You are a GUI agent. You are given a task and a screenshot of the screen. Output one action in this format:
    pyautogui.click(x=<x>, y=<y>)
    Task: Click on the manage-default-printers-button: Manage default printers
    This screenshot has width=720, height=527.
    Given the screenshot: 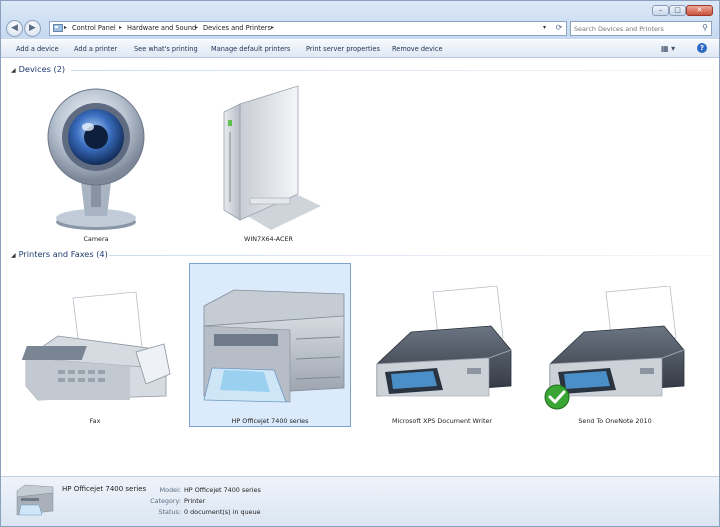 What is the action you would take?
    pyautogui.click(x=250, y=49)
    